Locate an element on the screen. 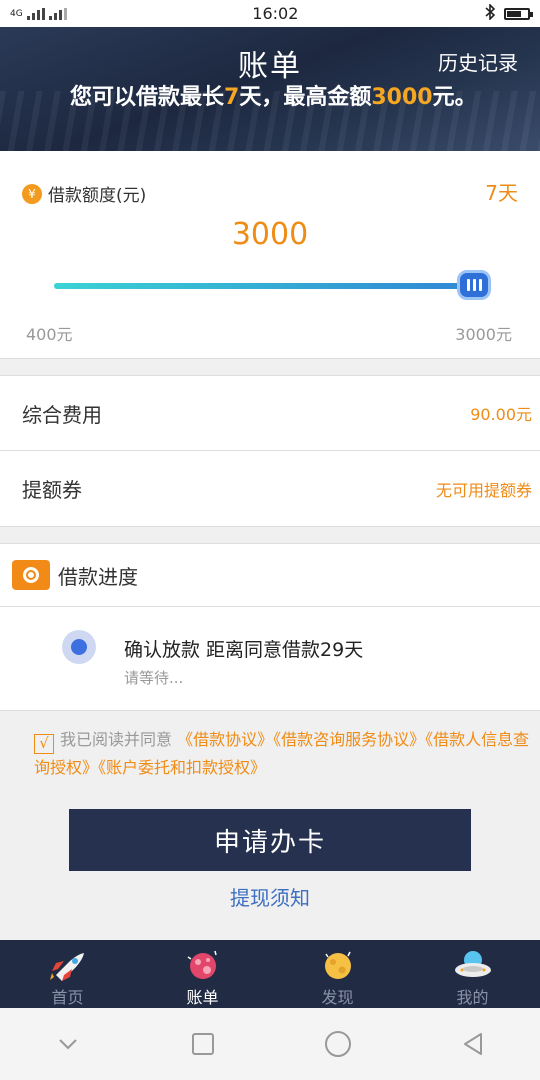 Image resolution: width=540 pixels, height=1080 pixels. marquee-days: 7 is located at coordinates (232, 97).